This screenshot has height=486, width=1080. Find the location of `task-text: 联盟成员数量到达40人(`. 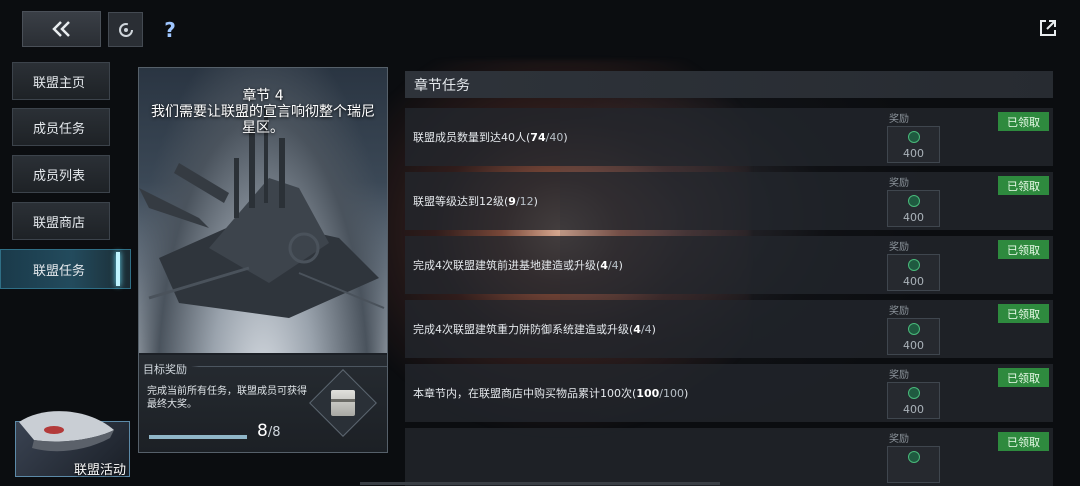

task-text: 联盟成员数量到达40人( is located at coordinates (472, 137).